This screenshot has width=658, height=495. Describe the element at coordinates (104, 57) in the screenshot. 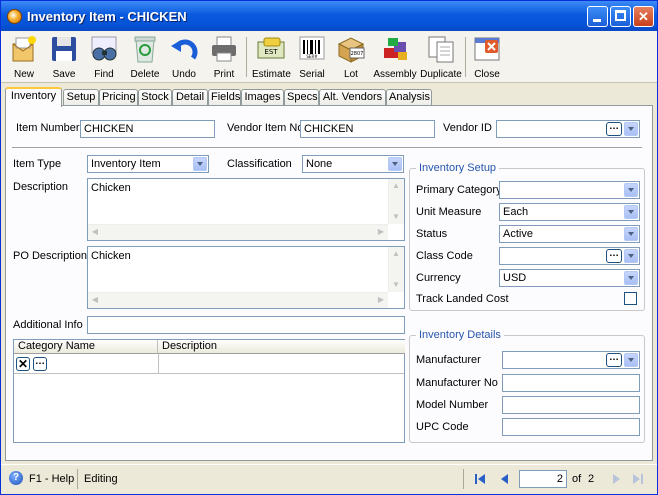

I see `find-button: Find` at that location.